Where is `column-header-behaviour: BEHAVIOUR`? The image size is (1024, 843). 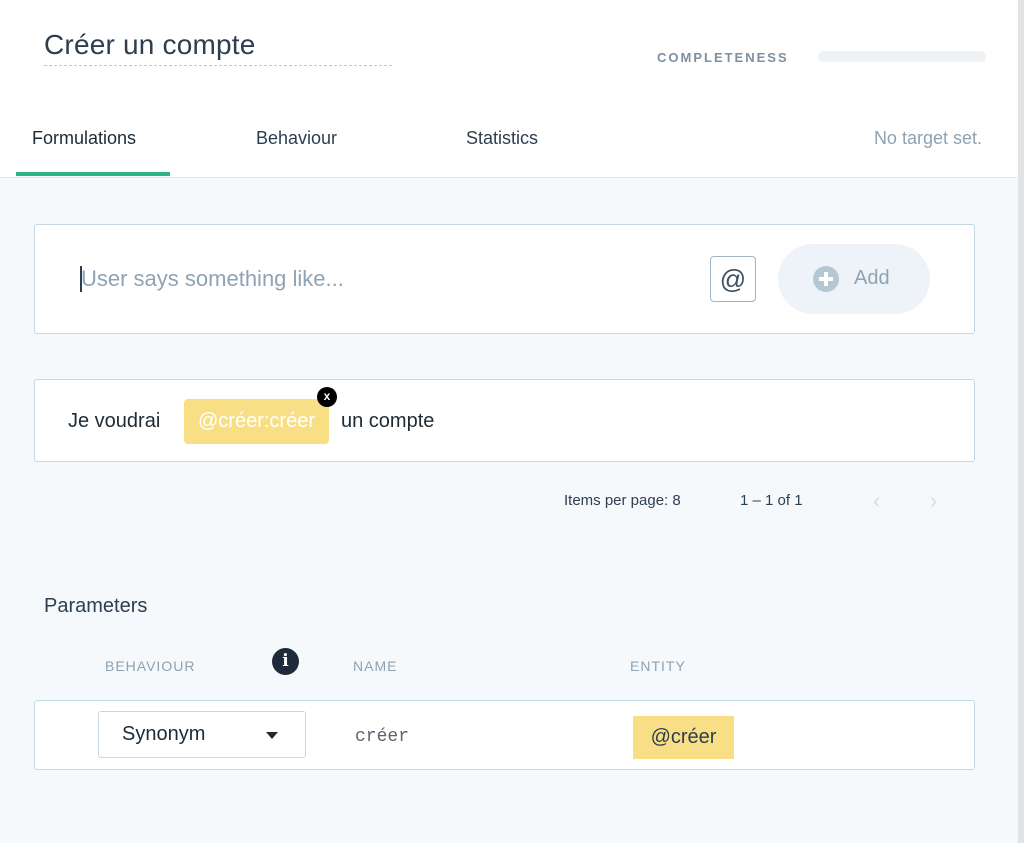
column-header-behaviour: BEHAVIOUR is located at coordinates (150, 666).